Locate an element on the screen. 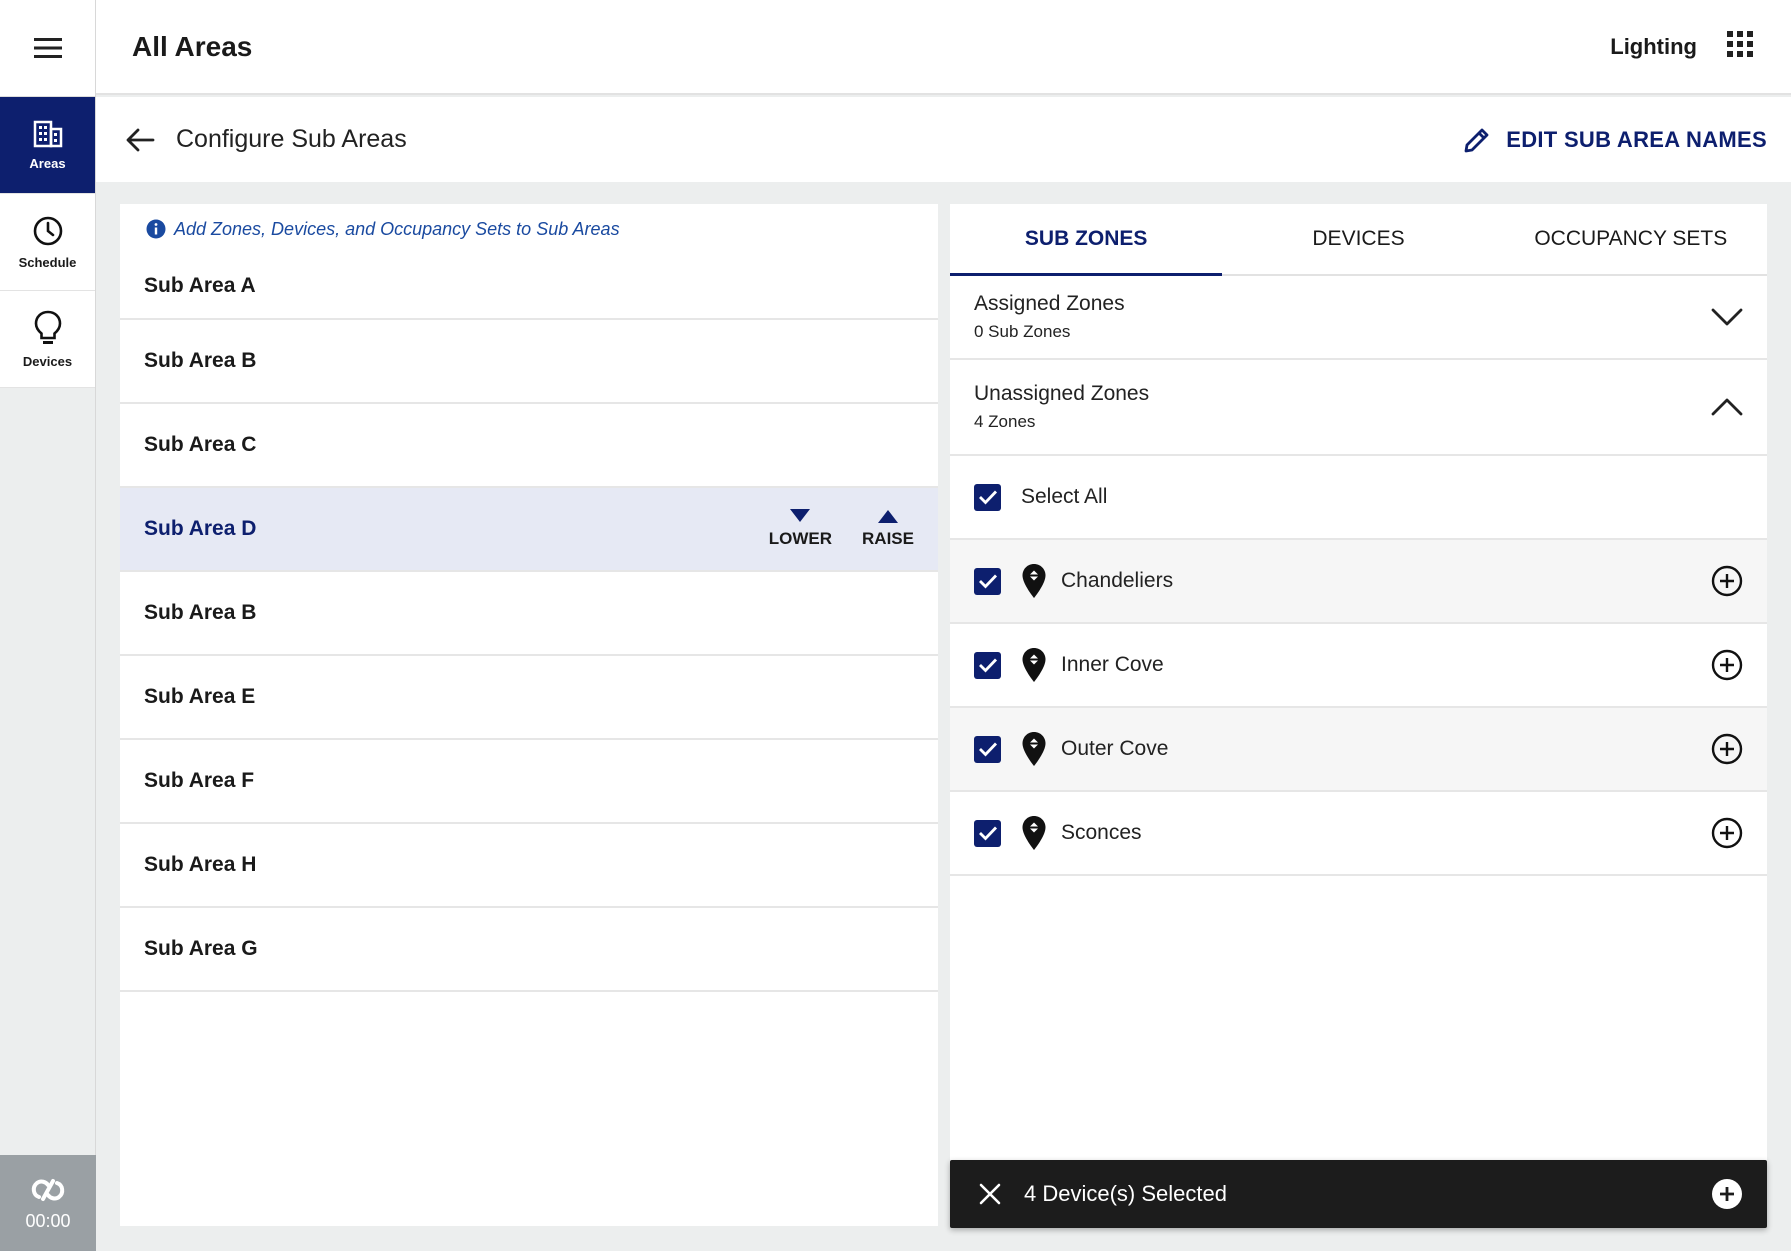 Image resolution: width=1791 pixels, height=1251 pixels. unassigned-zones-header: Unassigned Zones 4 Zones is located at coordinates (1358, 408).